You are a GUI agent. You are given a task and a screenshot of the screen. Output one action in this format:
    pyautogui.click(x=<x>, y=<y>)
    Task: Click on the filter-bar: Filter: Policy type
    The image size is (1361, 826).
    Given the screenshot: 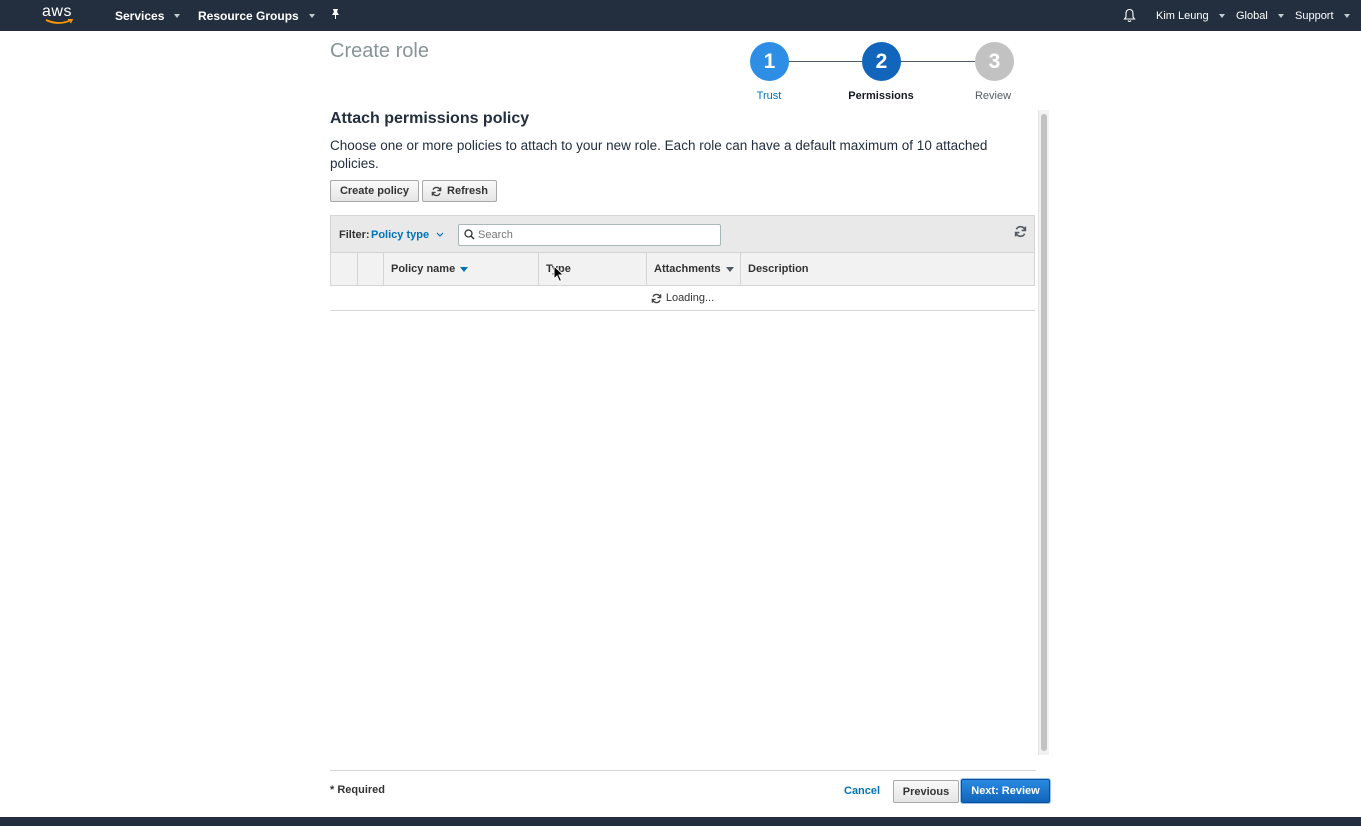 What is the action you would take?
    pyautogui.click(x=682, y=234)
    